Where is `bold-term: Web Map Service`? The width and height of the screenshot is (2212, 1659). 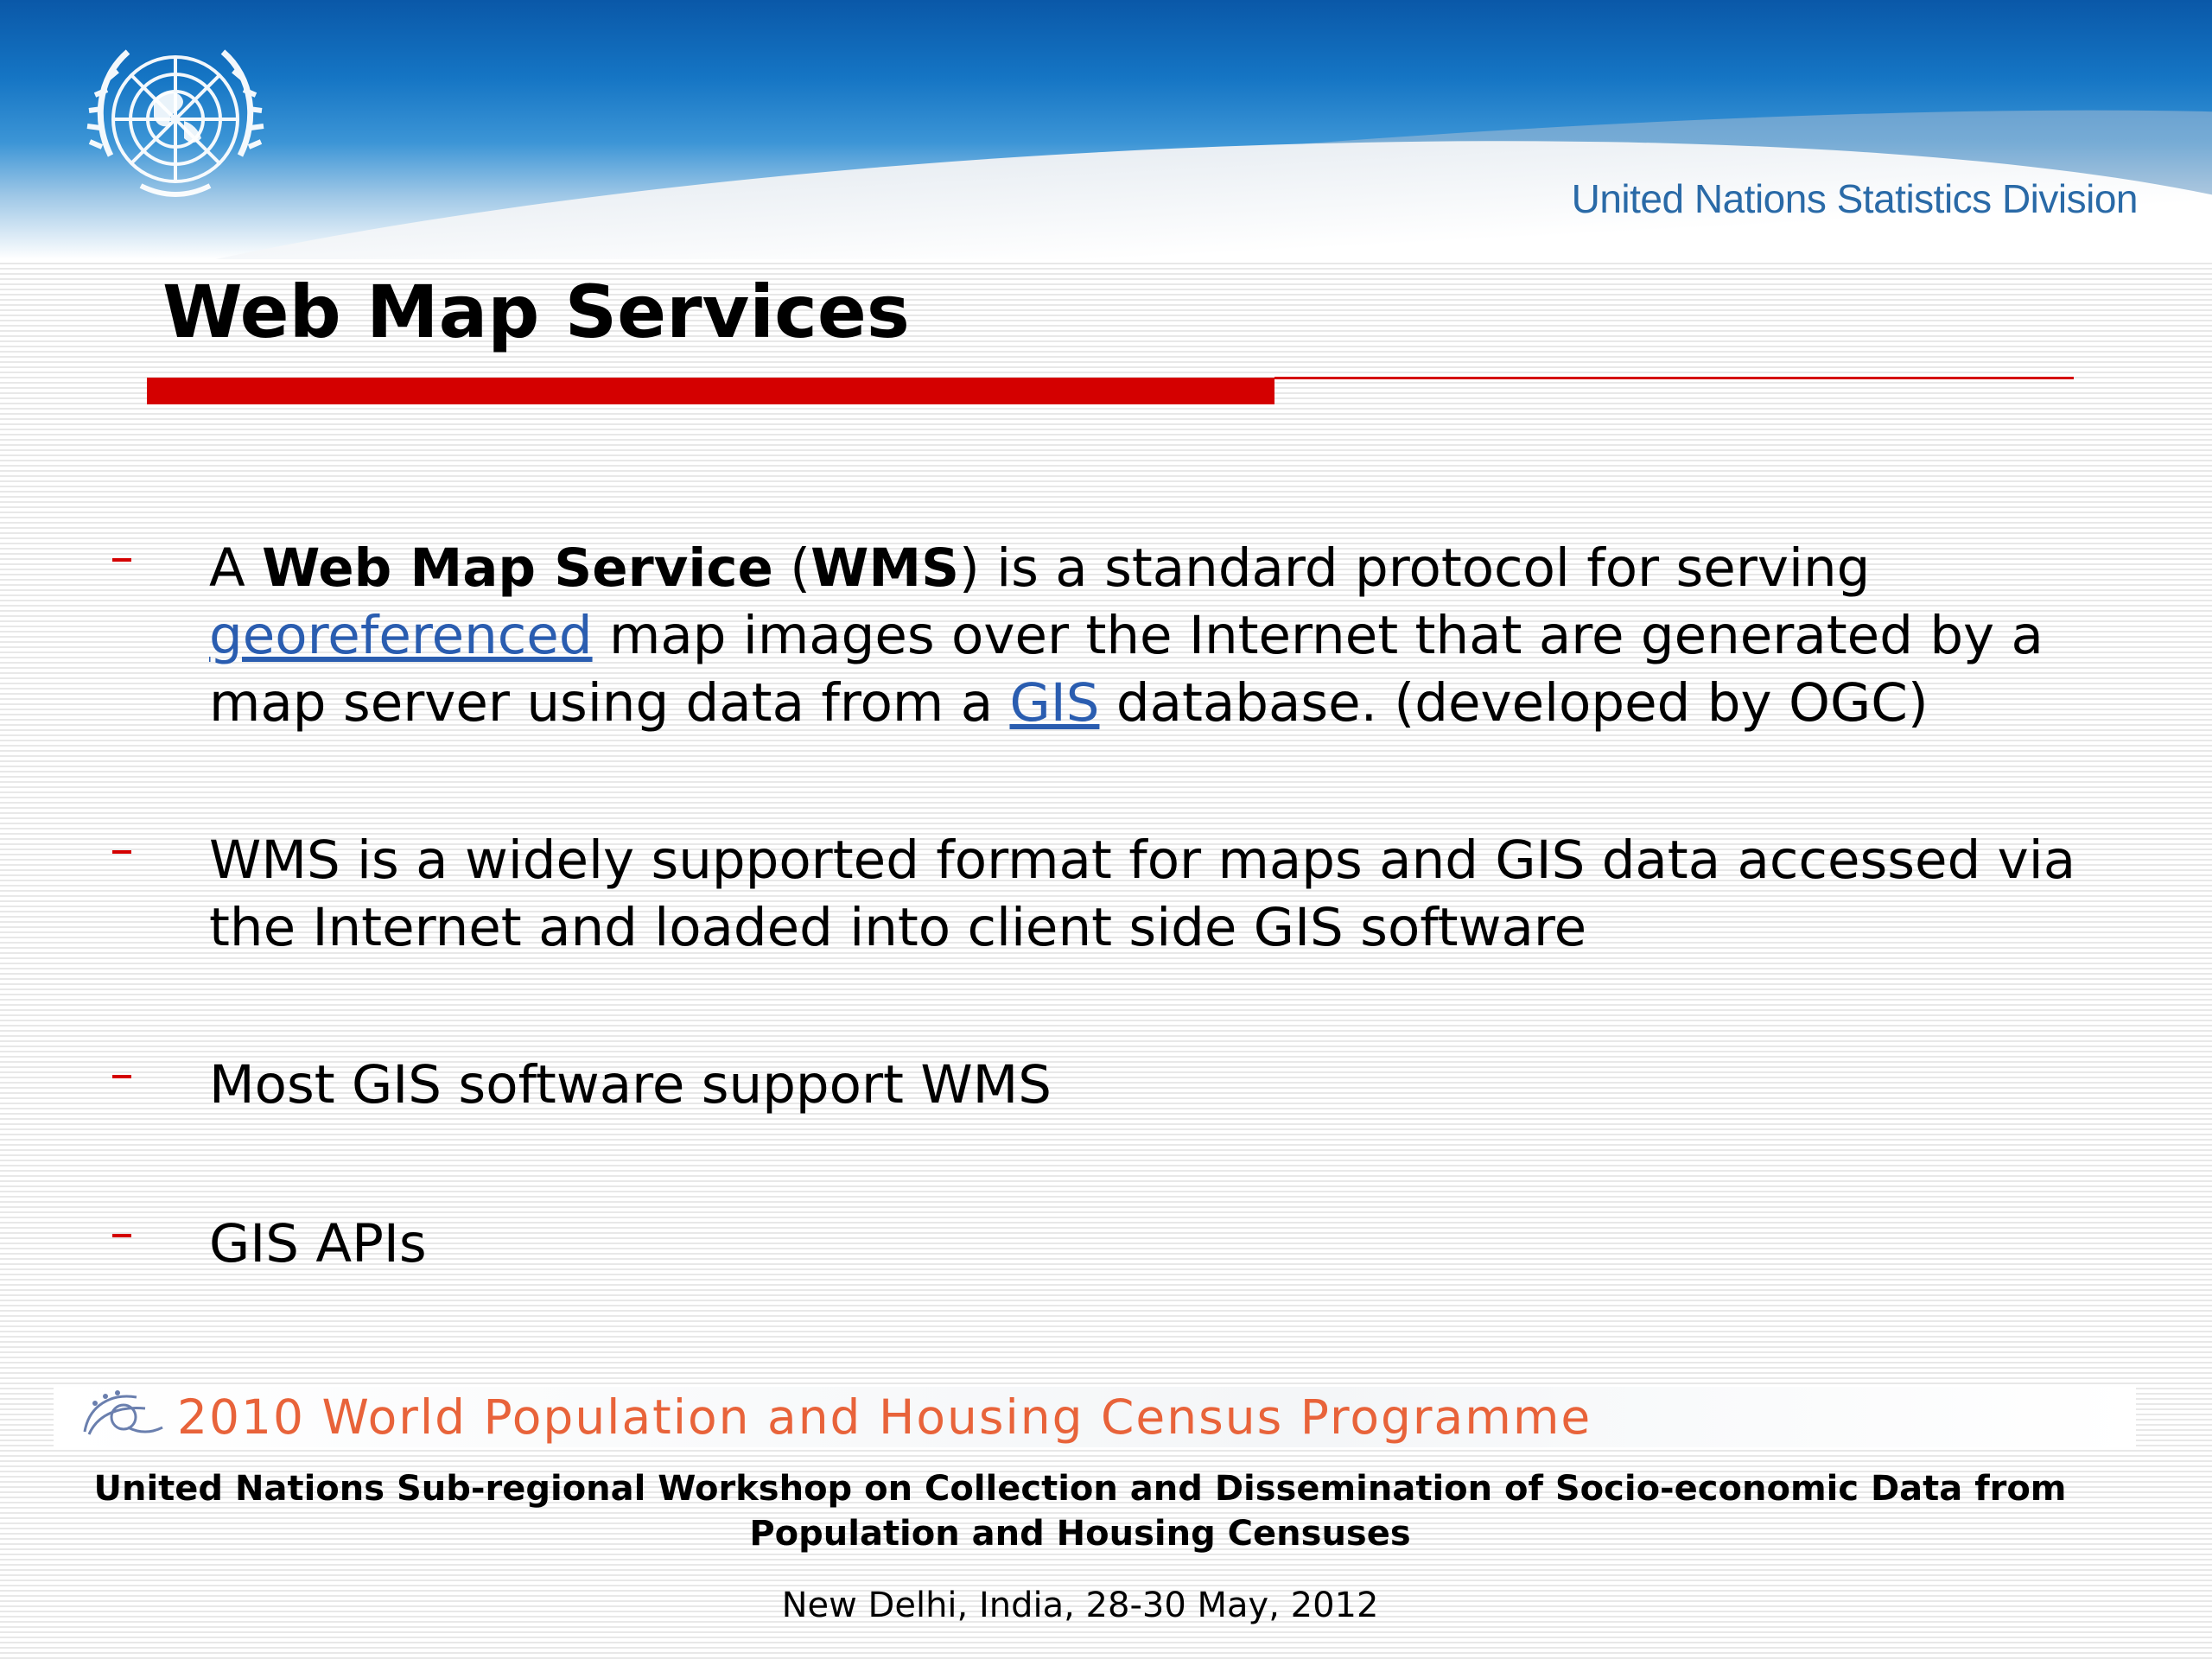
bold-term: Web Map Service is located at coordinates (517, 568).